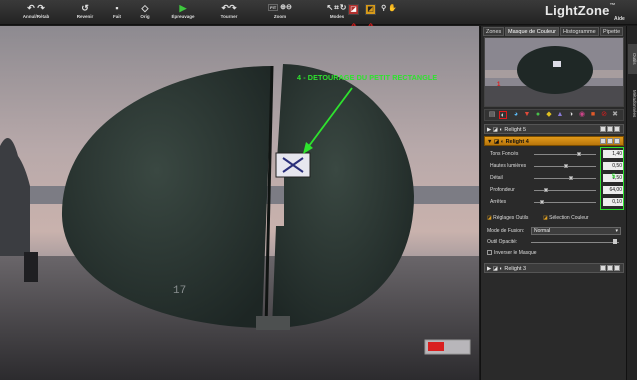 Image resolution: width=637 pixels, height=380 pixels. Describe the element at coordinates (615, 241) in the screenshot. I see `opacity-knob` at that location.